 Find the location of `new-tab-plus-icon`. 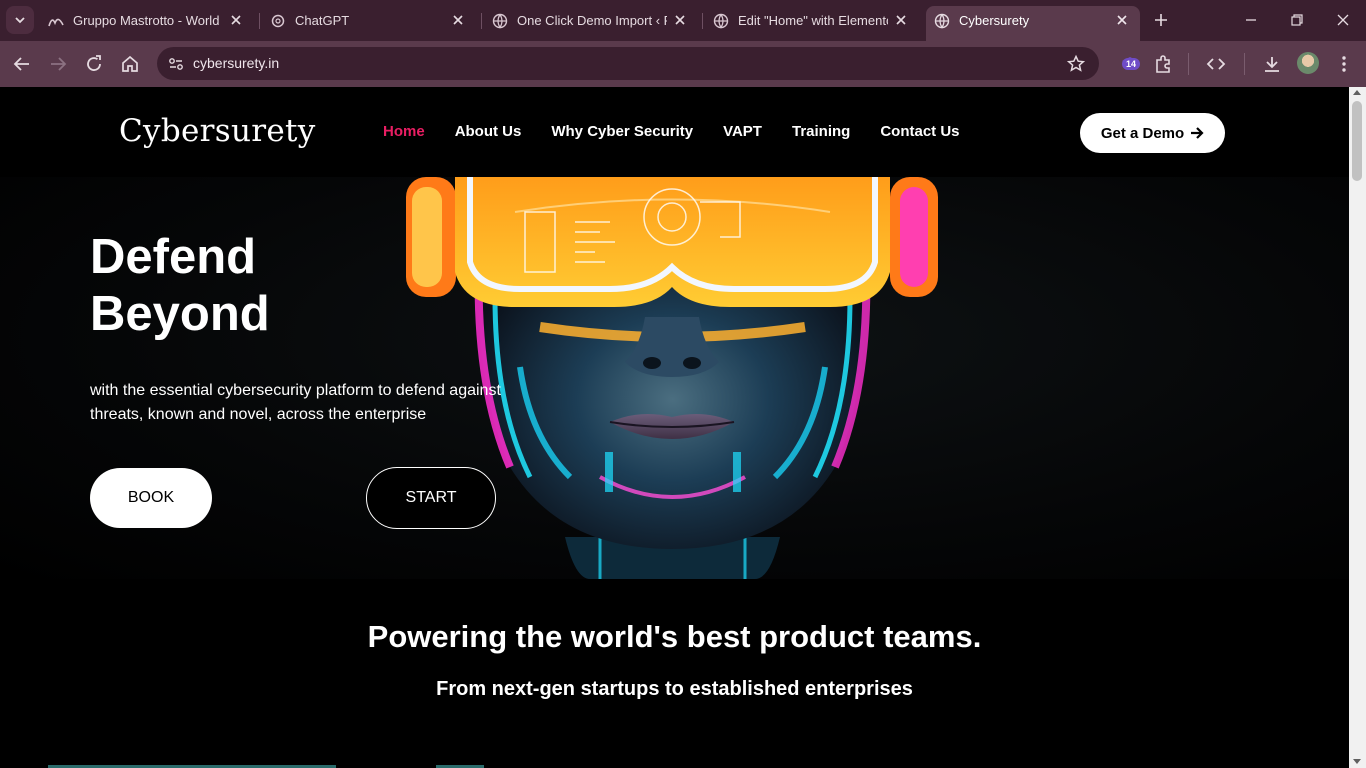

new-tab-plus-icon is located at coordinates (1161, 20).